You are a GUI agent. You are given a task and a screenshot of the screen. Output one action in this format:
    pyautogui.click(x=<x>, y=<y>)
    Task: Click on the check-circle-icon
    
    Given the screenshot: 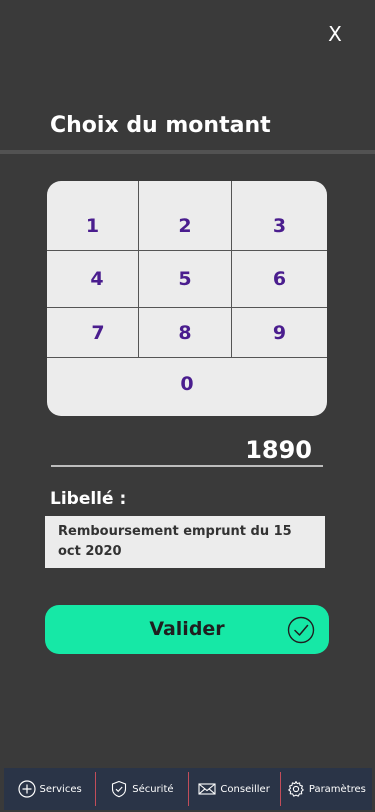 What is the action you would take?
    pyautogui.click(x=301, y=630)
    